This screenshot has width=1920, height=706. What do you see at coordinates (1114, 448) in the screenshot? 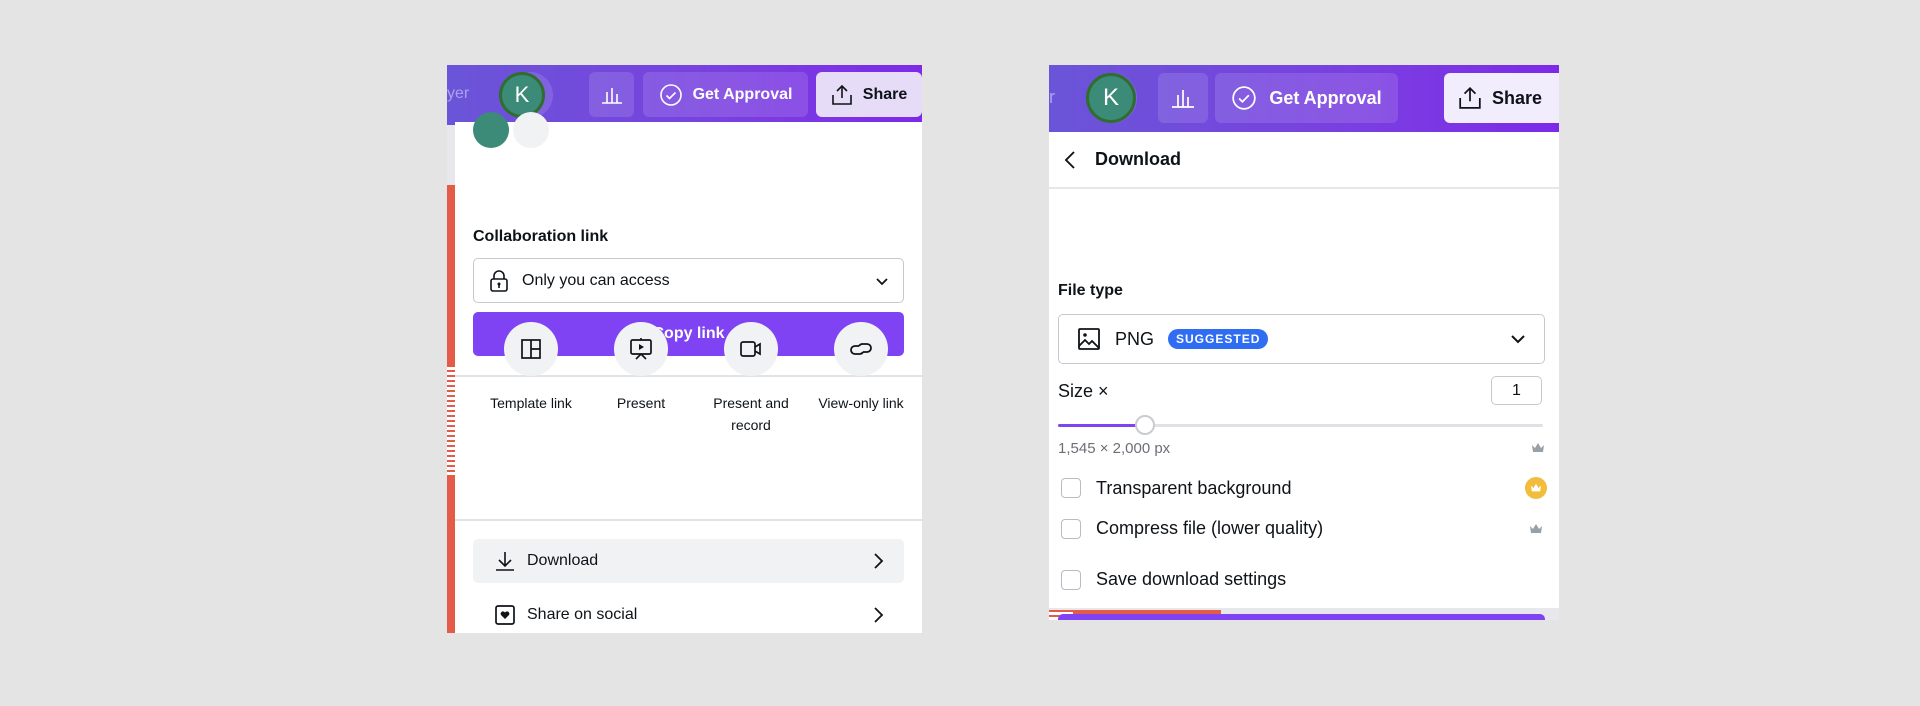
I see `dimensions-text: 1,545 × 2,000 px` at bounding box center [1114, 448].